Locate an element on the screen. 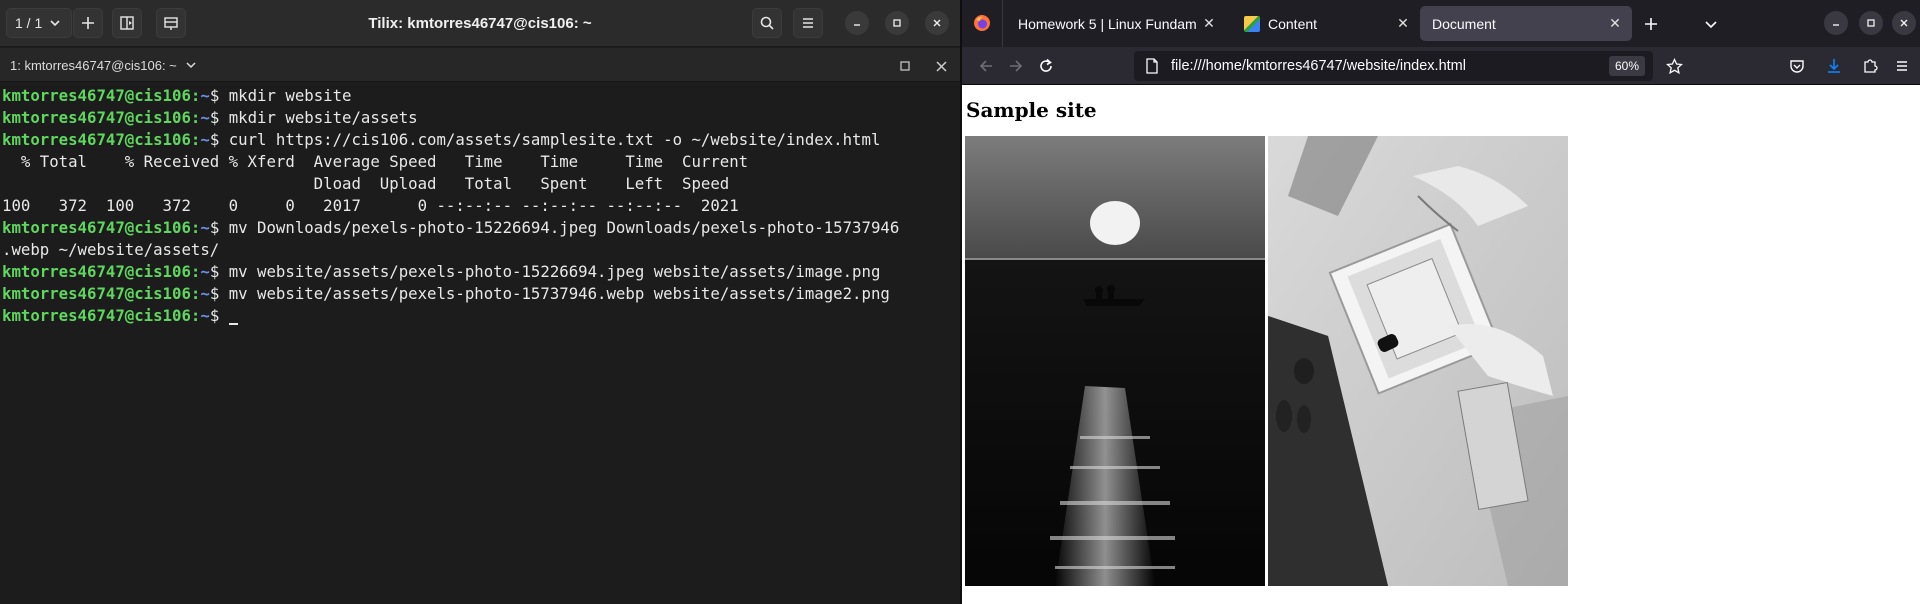  page-icon is located at coordinates (1152, 66).